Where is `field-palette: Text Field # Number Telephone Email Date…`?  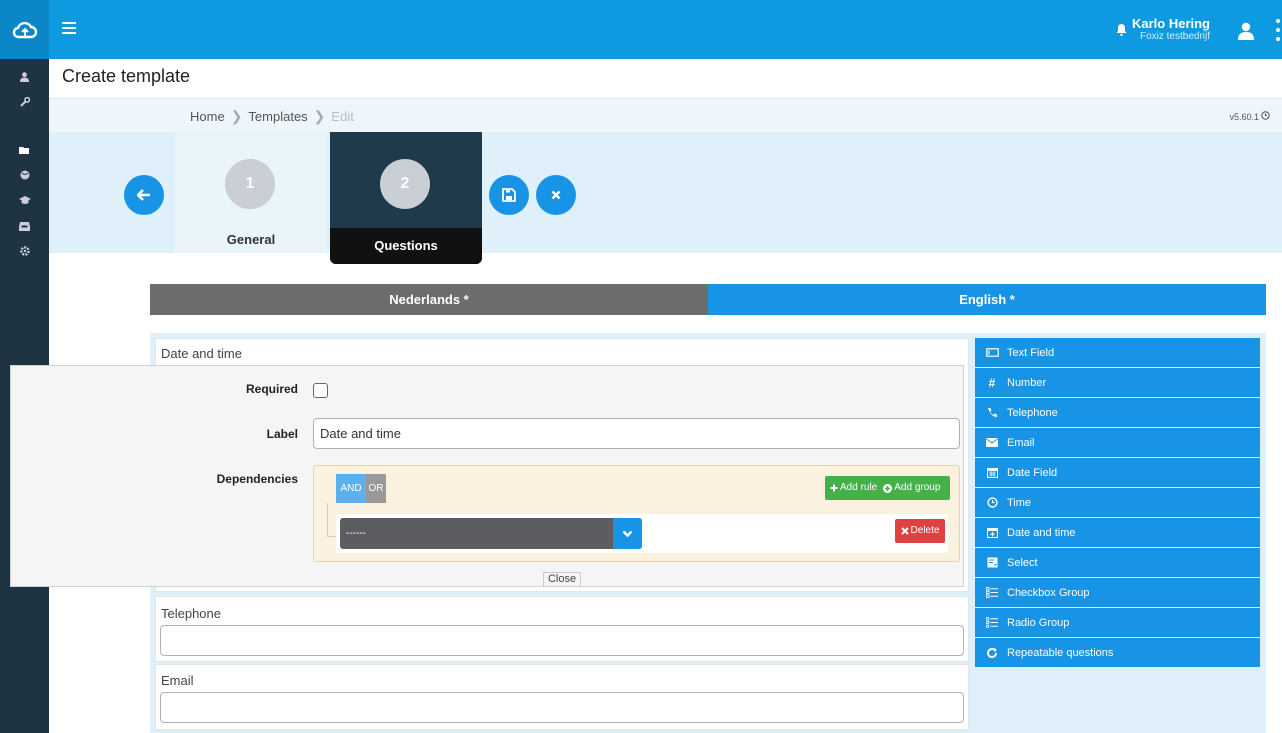
field-palette: Text Field # Number Telephone Email Date… is located at coordinates (1117, 503).